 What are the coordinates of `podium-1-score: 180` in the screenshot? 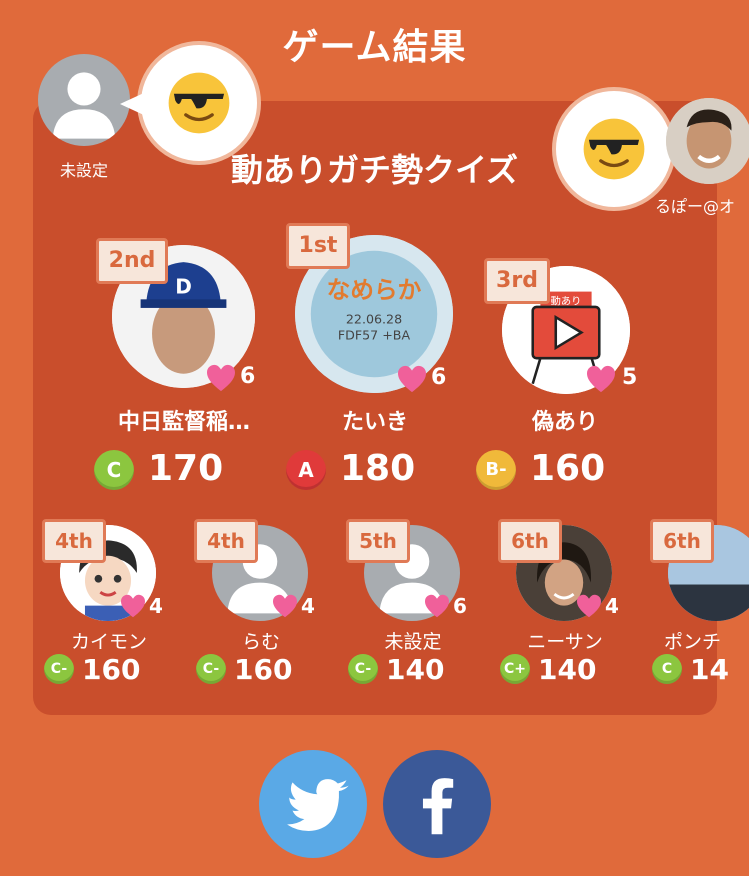 It's located at (378, 468).